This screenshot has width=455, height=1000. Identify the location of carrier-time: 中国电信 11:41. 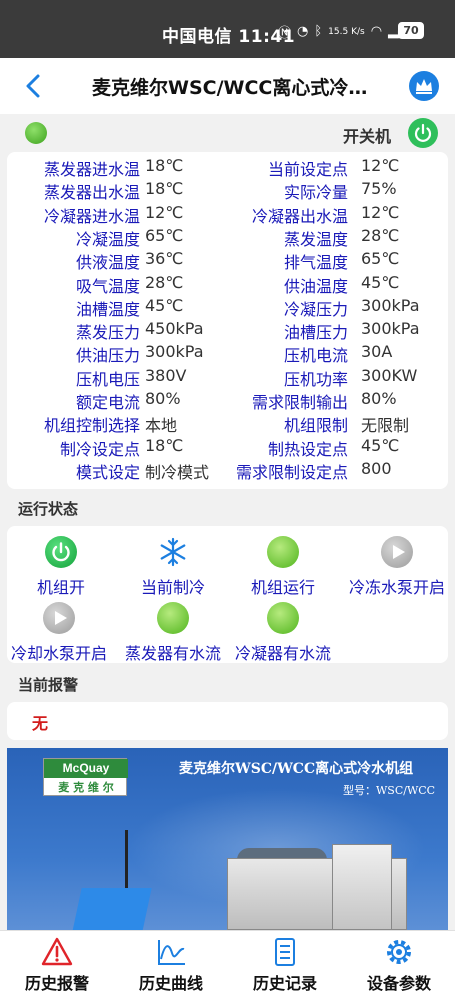
(229, 37).